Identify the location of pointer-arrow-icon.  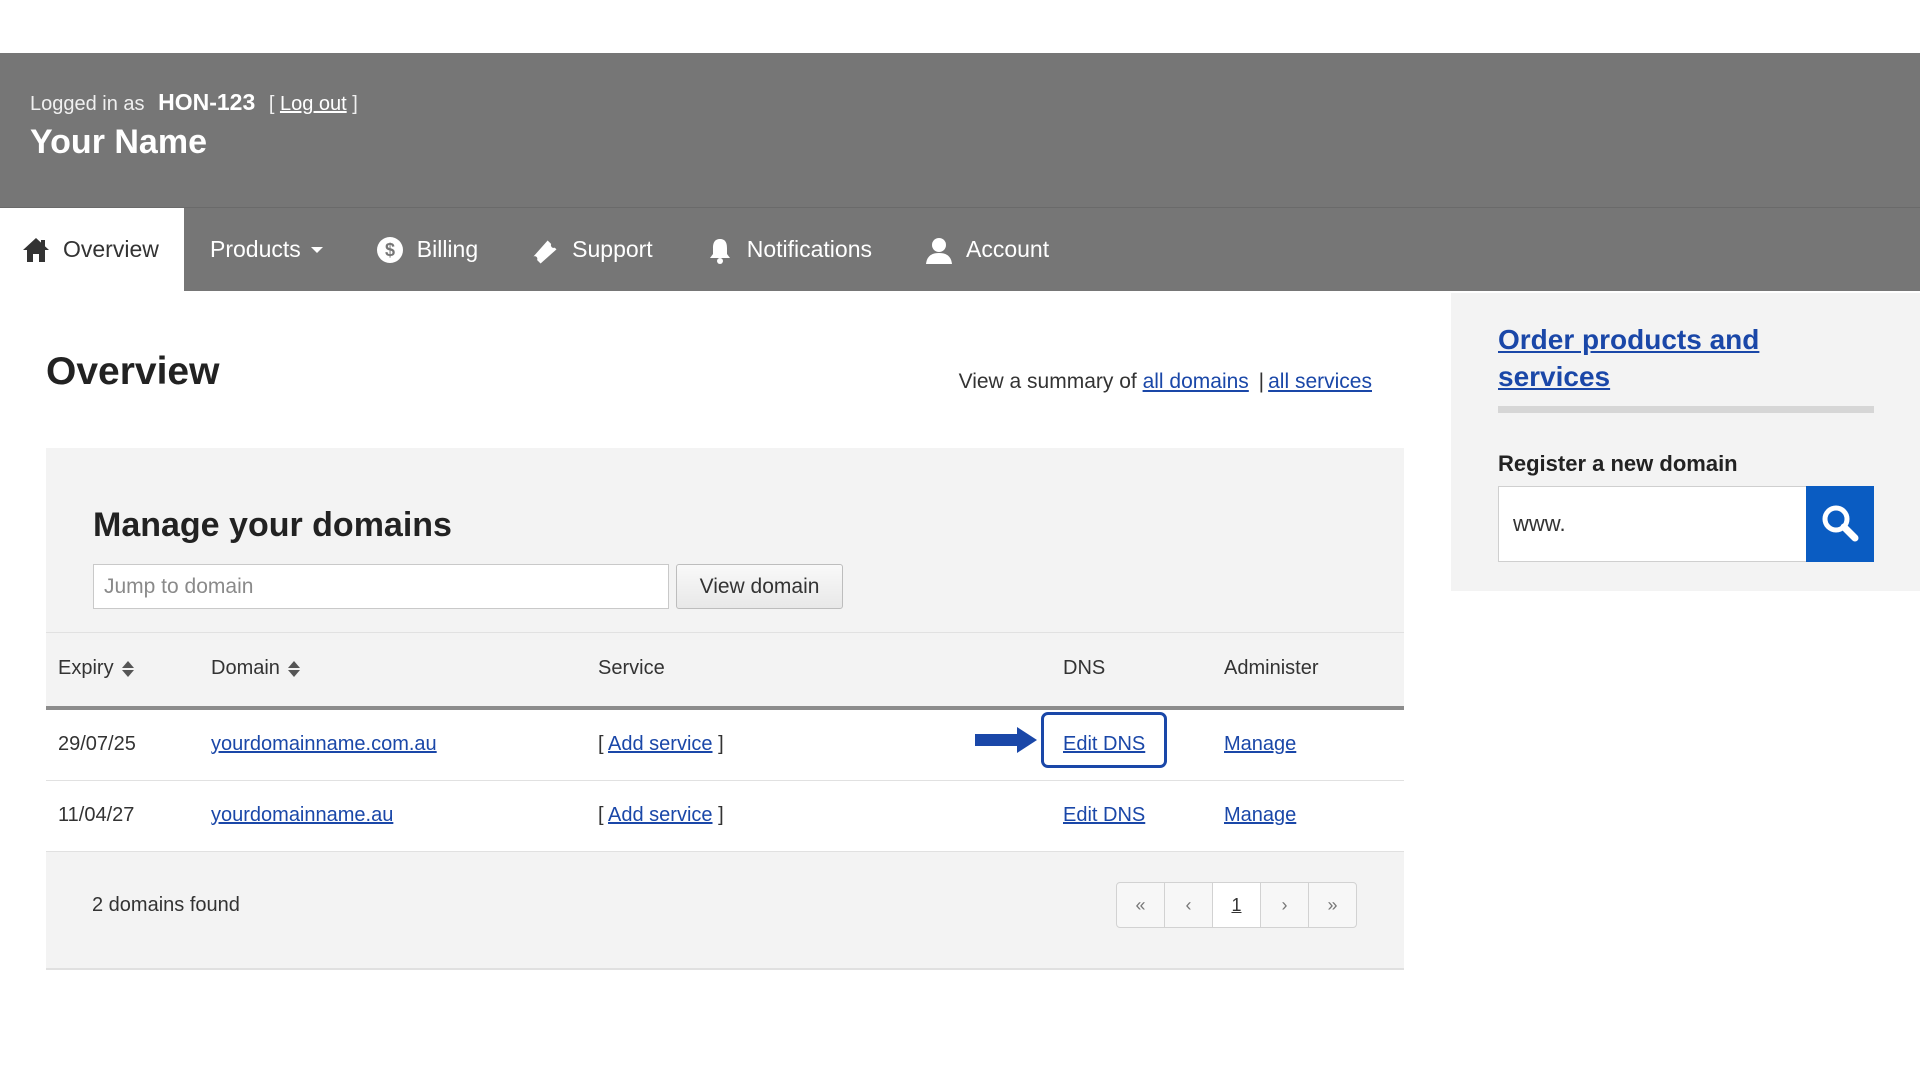
(1006, 740).